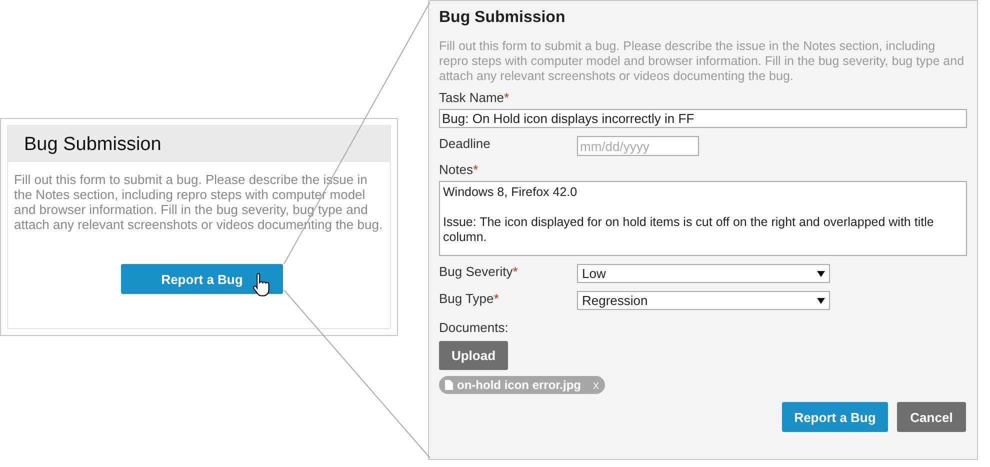 The width and height of the screenshot is (990, 467). Describe the element at coordinates (638, 146) in the screenshot. I see `date-field: mm/dd/yyyy` at that location.